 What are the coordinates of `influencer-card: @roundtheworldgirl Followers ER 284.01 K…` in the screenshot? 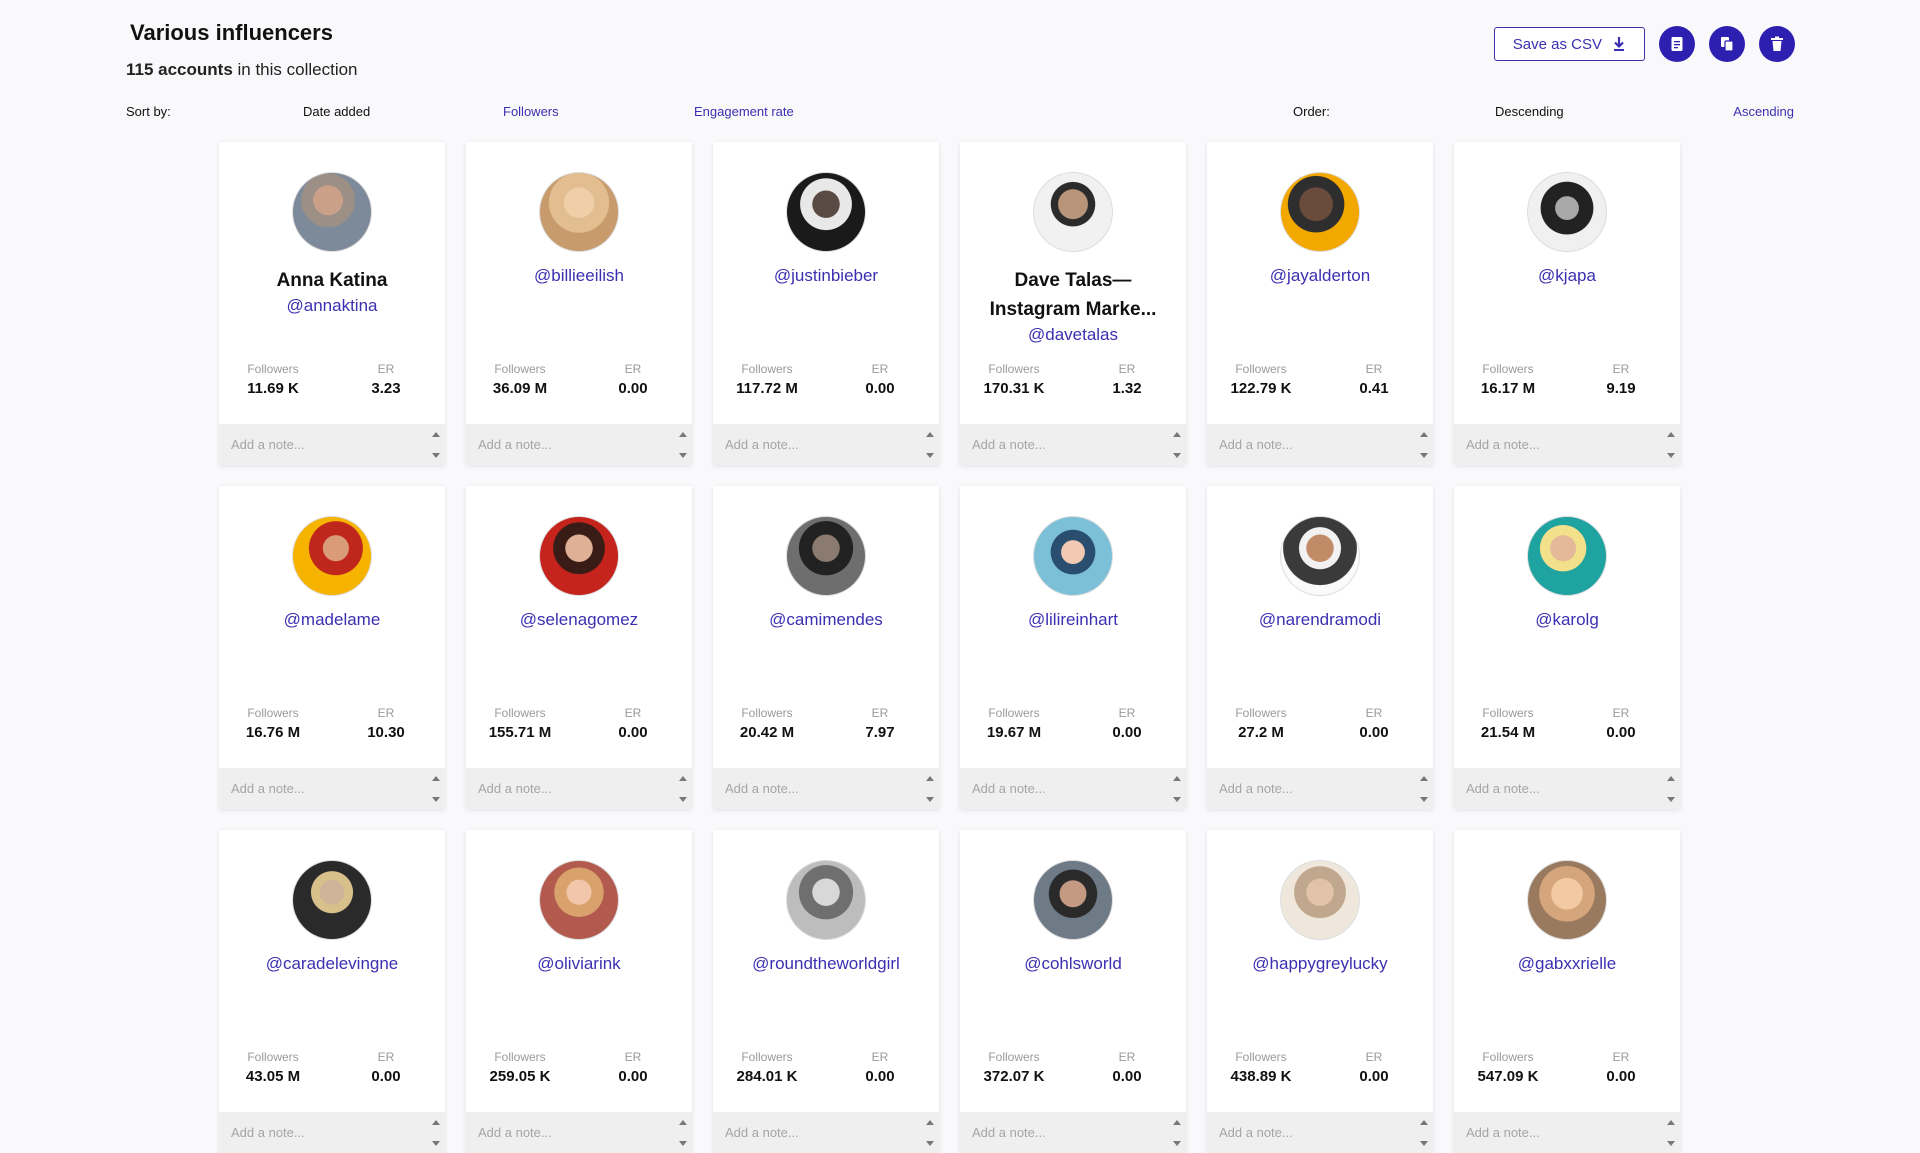 It's located at (826, 991).